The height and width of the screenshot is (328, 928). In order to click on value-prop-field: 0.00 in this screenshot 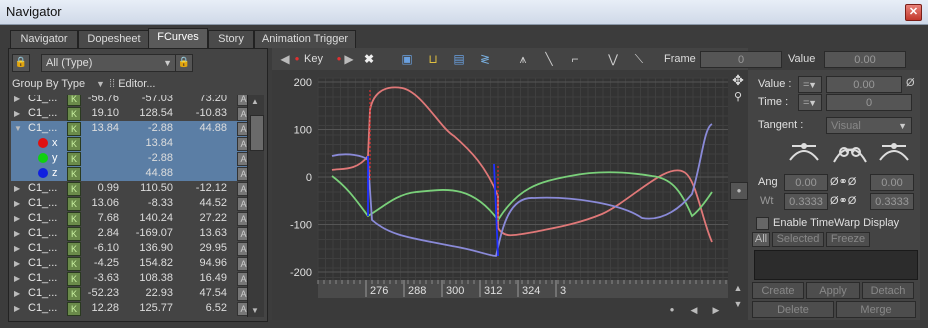, I will do `click(864, 84)`.